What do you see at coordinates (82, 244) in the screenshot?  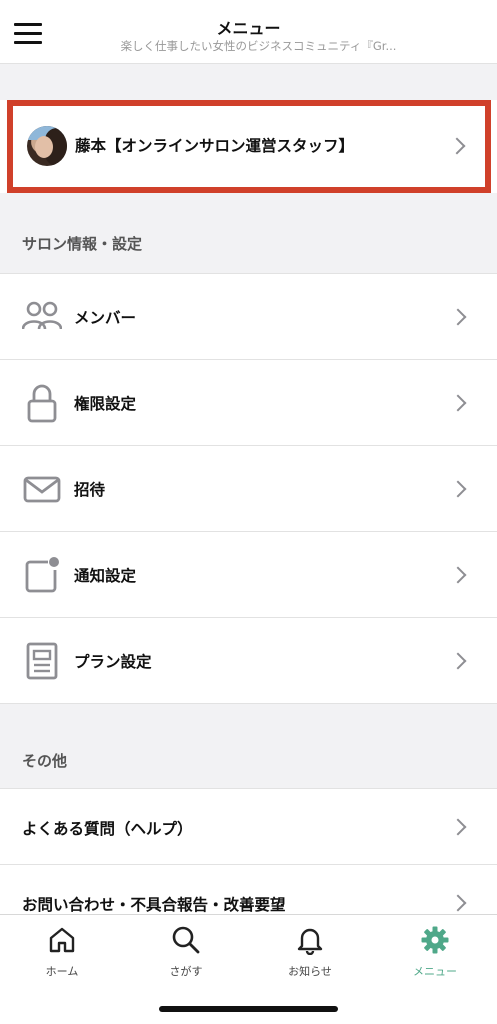 I see `section-title: サロン情報・設定` at bounding box center [82, 244].